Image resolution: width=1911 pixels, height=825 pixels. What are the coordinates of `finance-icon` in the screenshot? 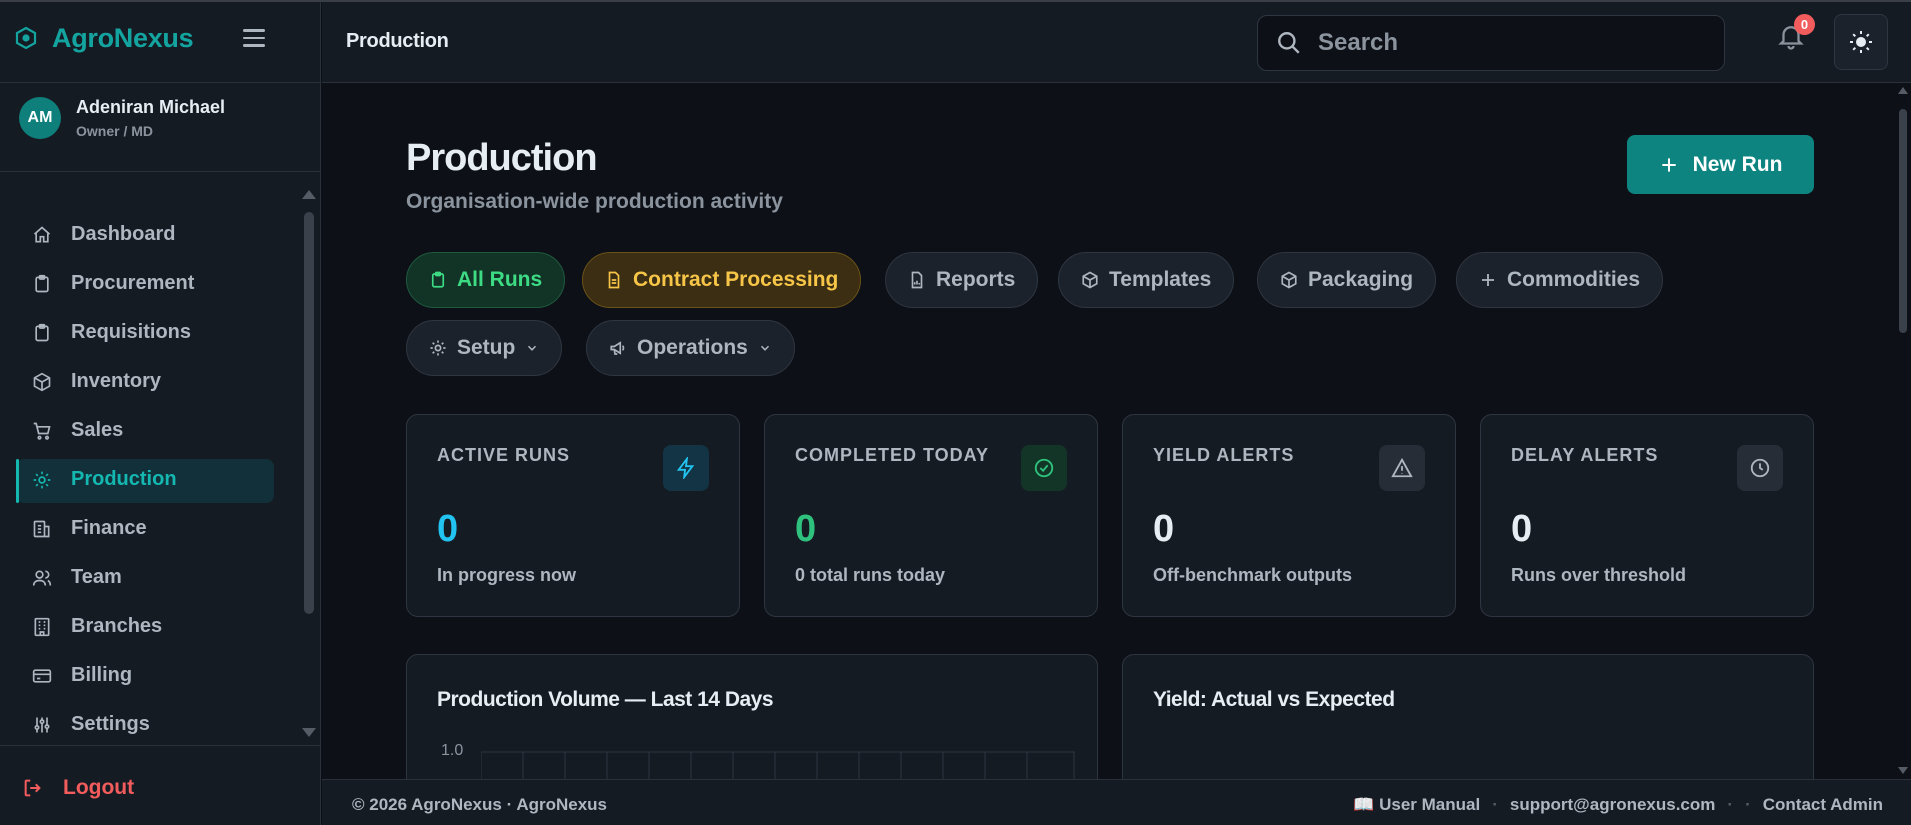 It's located at (42, 529).